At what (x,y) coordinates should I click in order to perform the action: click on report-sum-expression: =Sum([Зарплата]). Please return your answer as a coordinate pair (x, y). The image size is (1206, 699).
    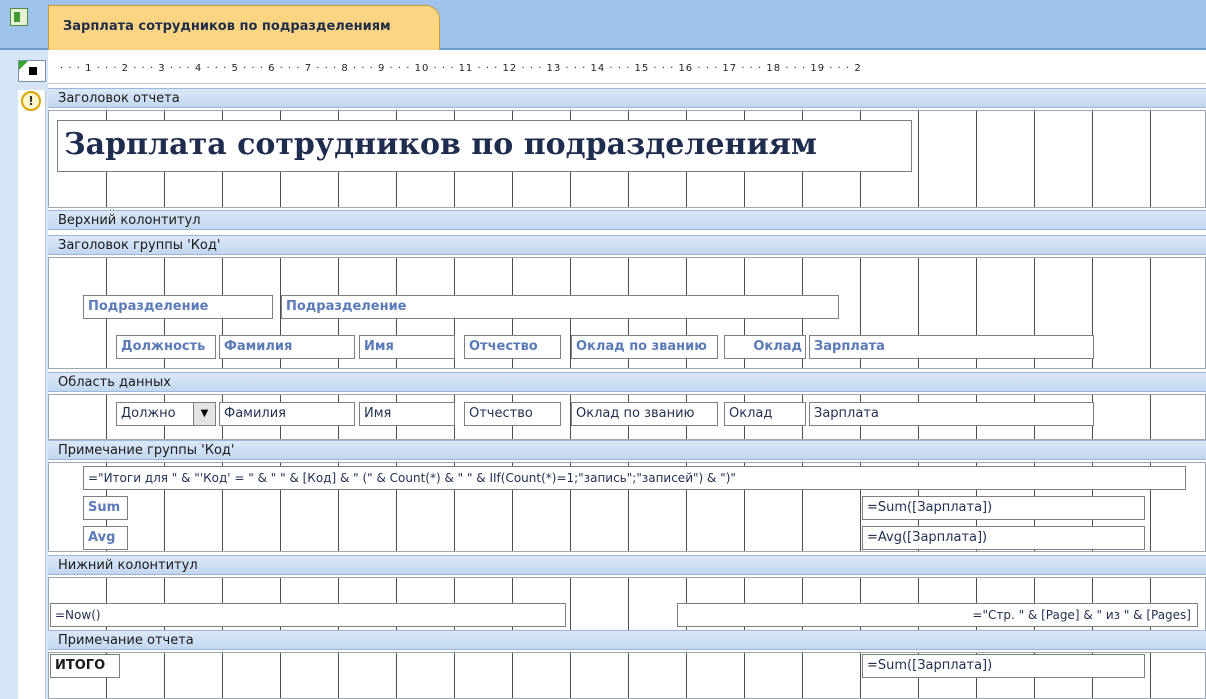
    Looking at the image, I should click on (1003, 666).